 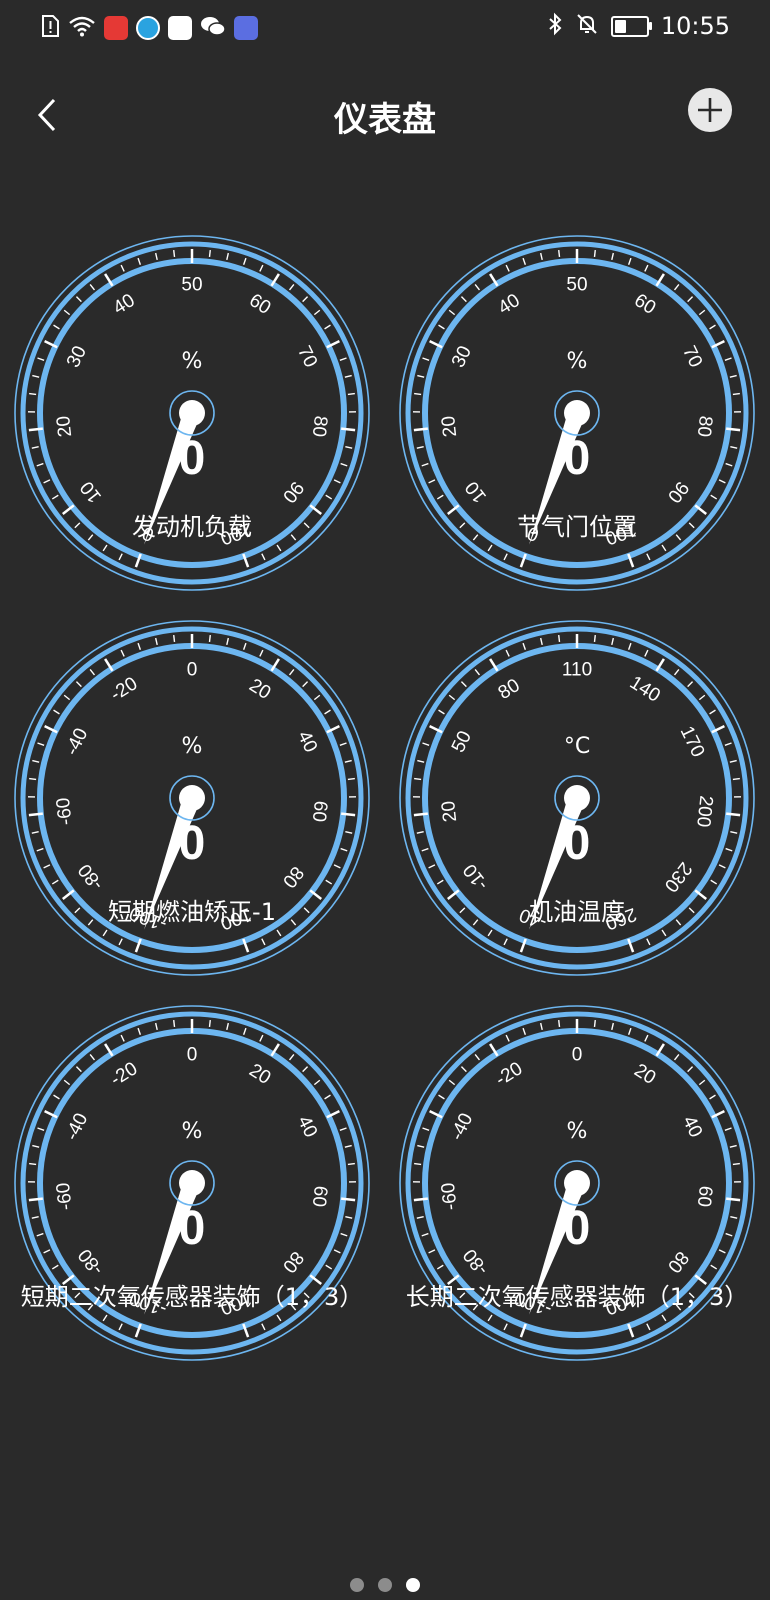 What do you see at coordinates (577, 843) in the screenshot?
I see `gauge-value: 0` at bounding box center [577, 843].